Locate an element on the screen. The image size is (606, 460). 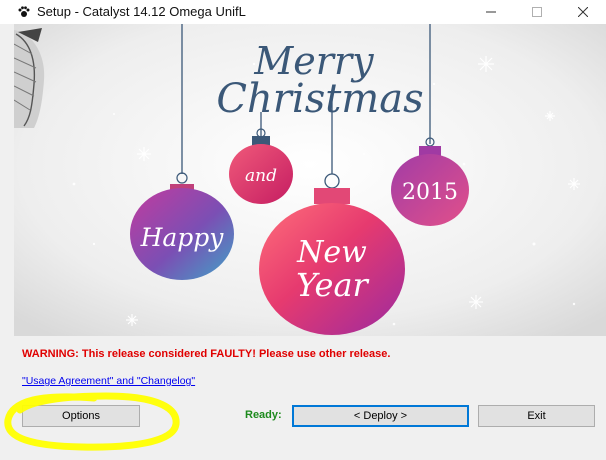
title-bar: Setup - Catalyst 14.12 Omega UnifL is located at coordinates (303, 12).